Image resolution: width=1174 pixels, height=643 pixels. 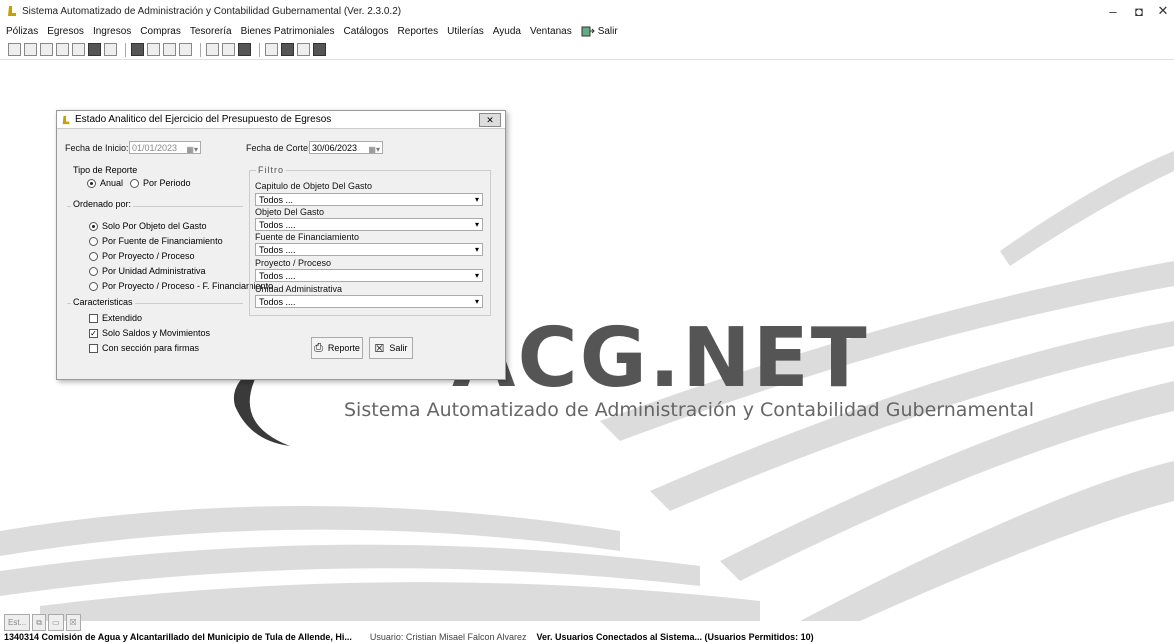 I want to click on toolbar-separator, so click(x=259, y=49).